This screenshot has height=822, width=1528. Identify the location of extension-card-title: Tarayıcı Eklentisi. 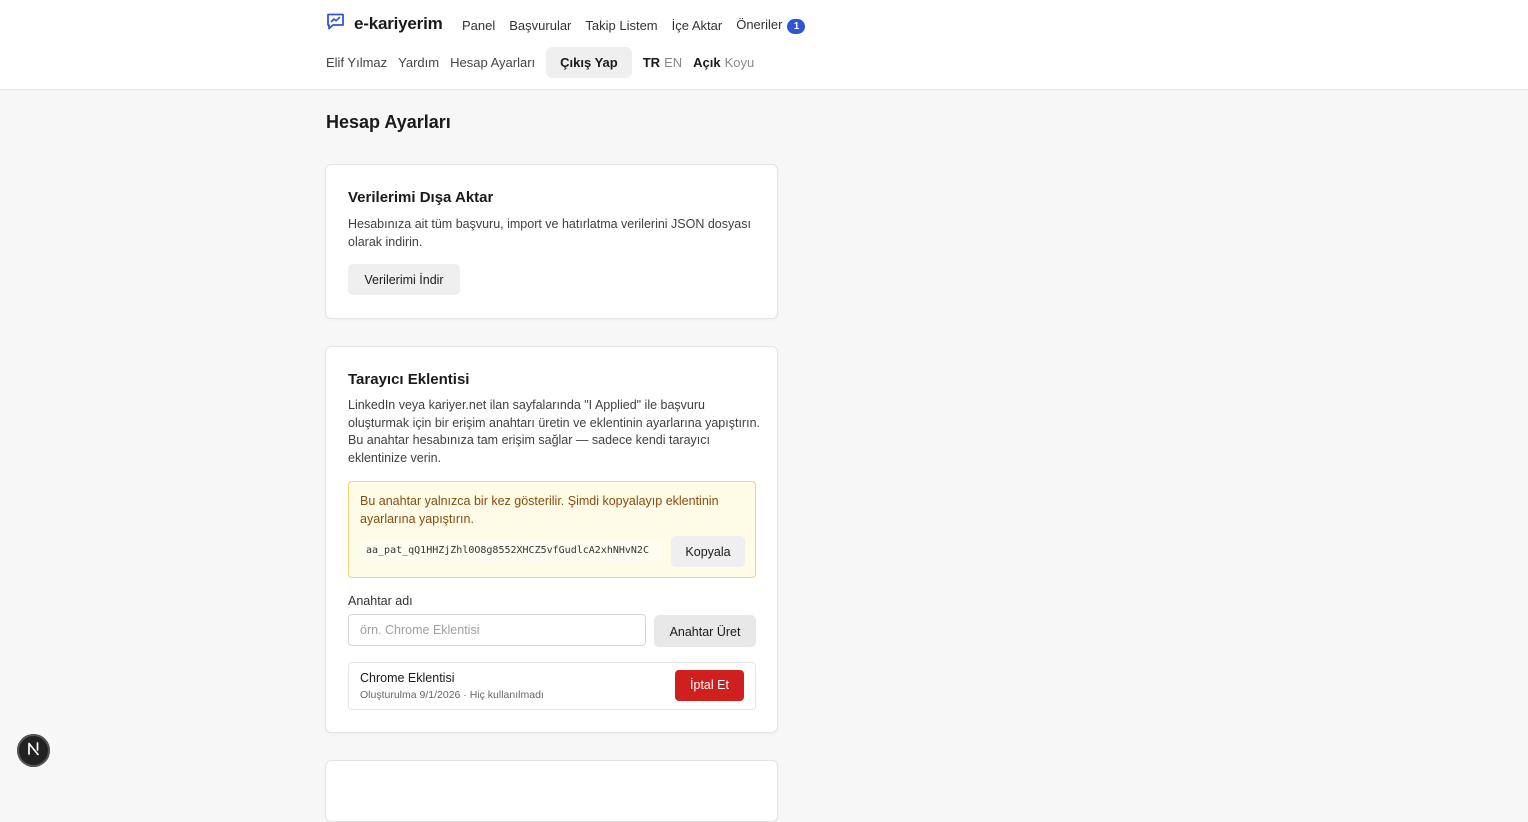
(409, 379).